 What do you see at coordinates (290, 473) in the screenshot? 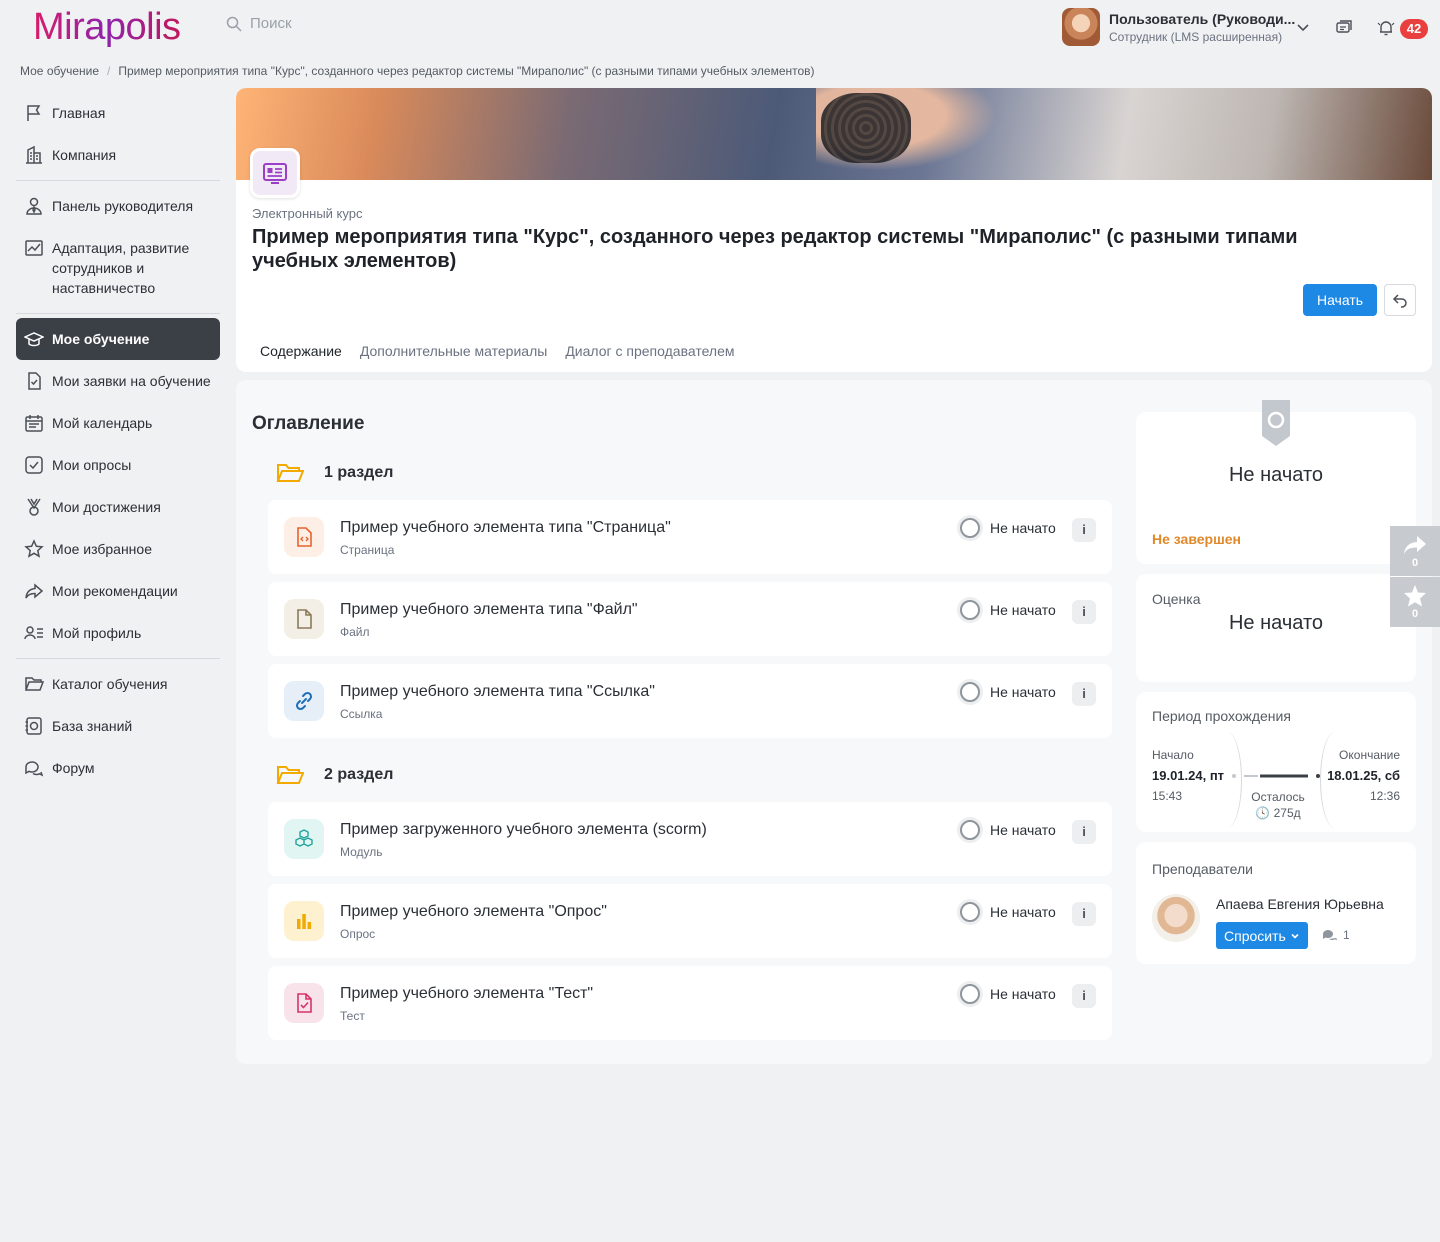
I see `folder-open-icon` at bounding box center [290, 473].